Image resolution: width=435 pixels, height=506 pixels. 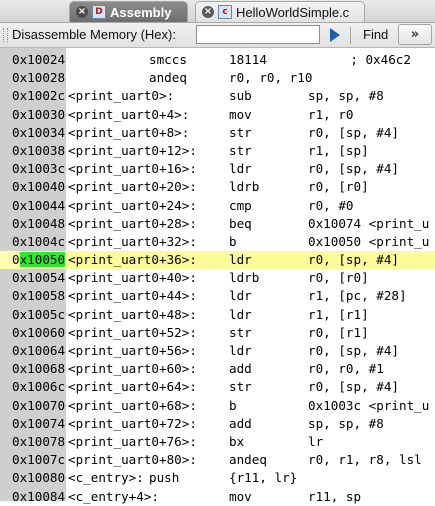 I want to click on disassembly-row: 0x10058 <print_uart0+44>: ldr r1, [pc, #28], so click(x=217, y=296).